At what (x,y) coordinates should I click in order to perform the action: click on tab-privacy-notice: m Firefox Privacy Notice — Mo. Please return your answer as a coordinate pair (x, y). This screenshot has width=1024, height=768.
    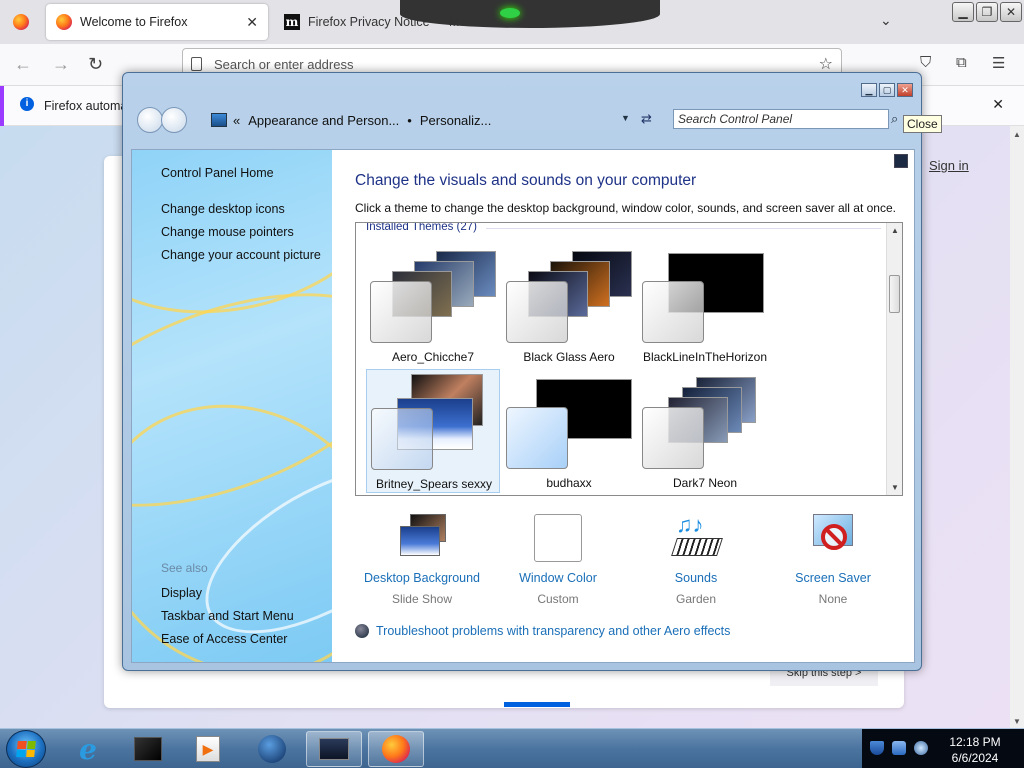
    Looking at the image, I should click on (374, 22).